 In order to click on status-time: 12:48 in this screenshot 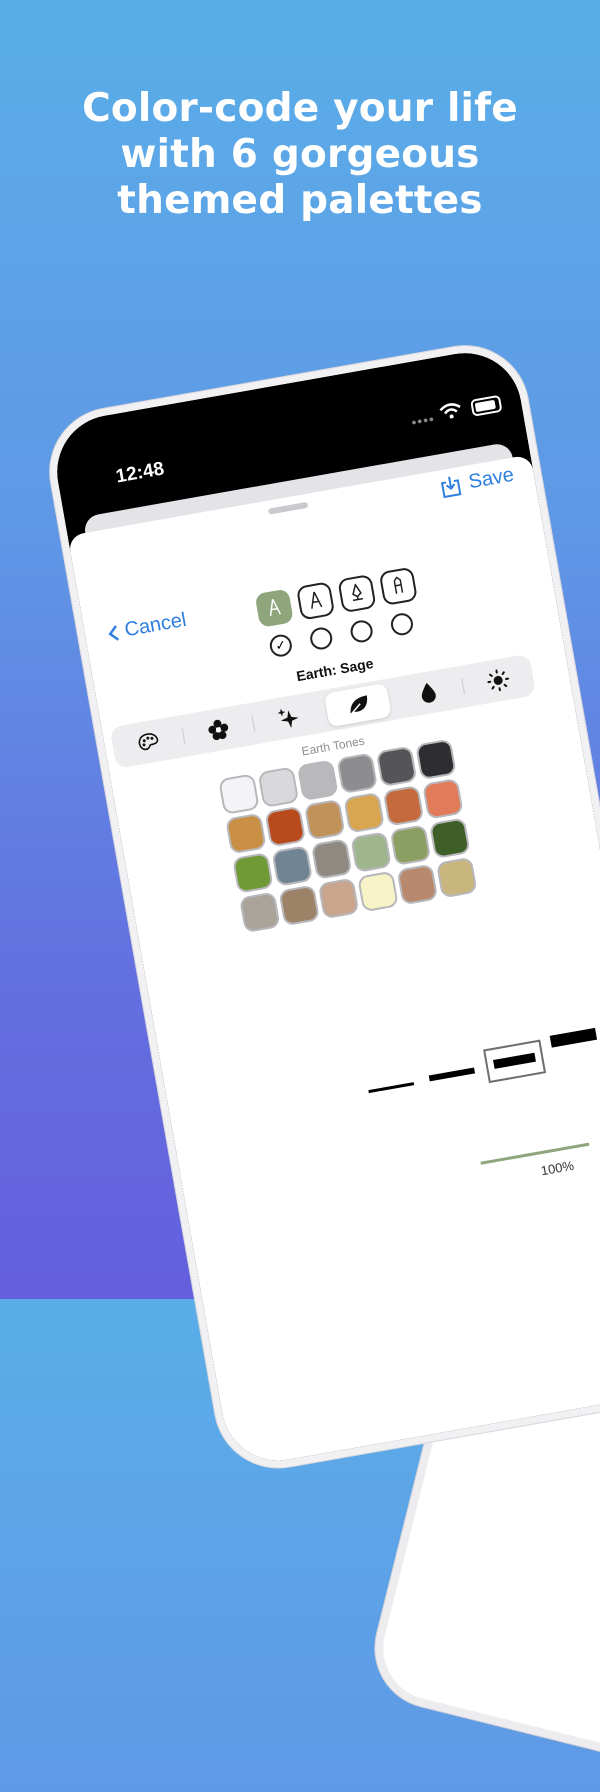, I will do `click(140, 473)`.